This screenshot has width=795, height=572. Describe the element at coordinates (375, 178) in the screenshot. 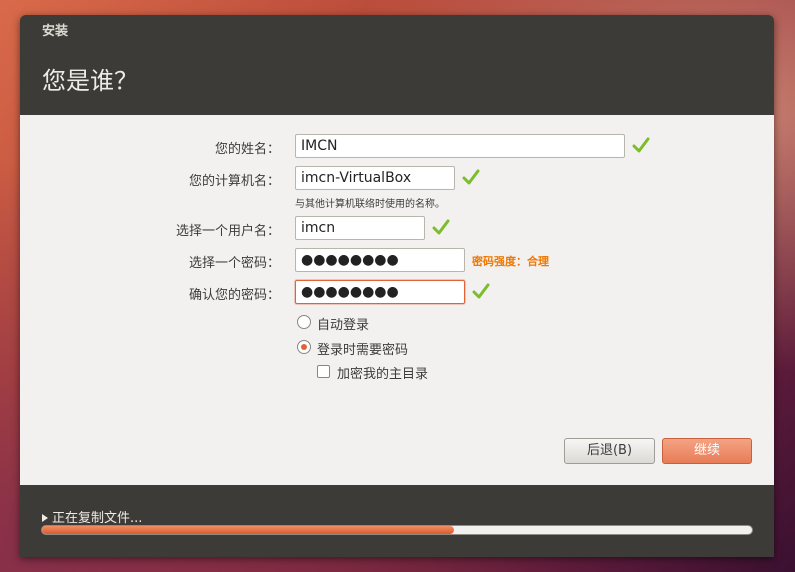

I see `computer-name-input: imcn-VirtualBox` at that location.